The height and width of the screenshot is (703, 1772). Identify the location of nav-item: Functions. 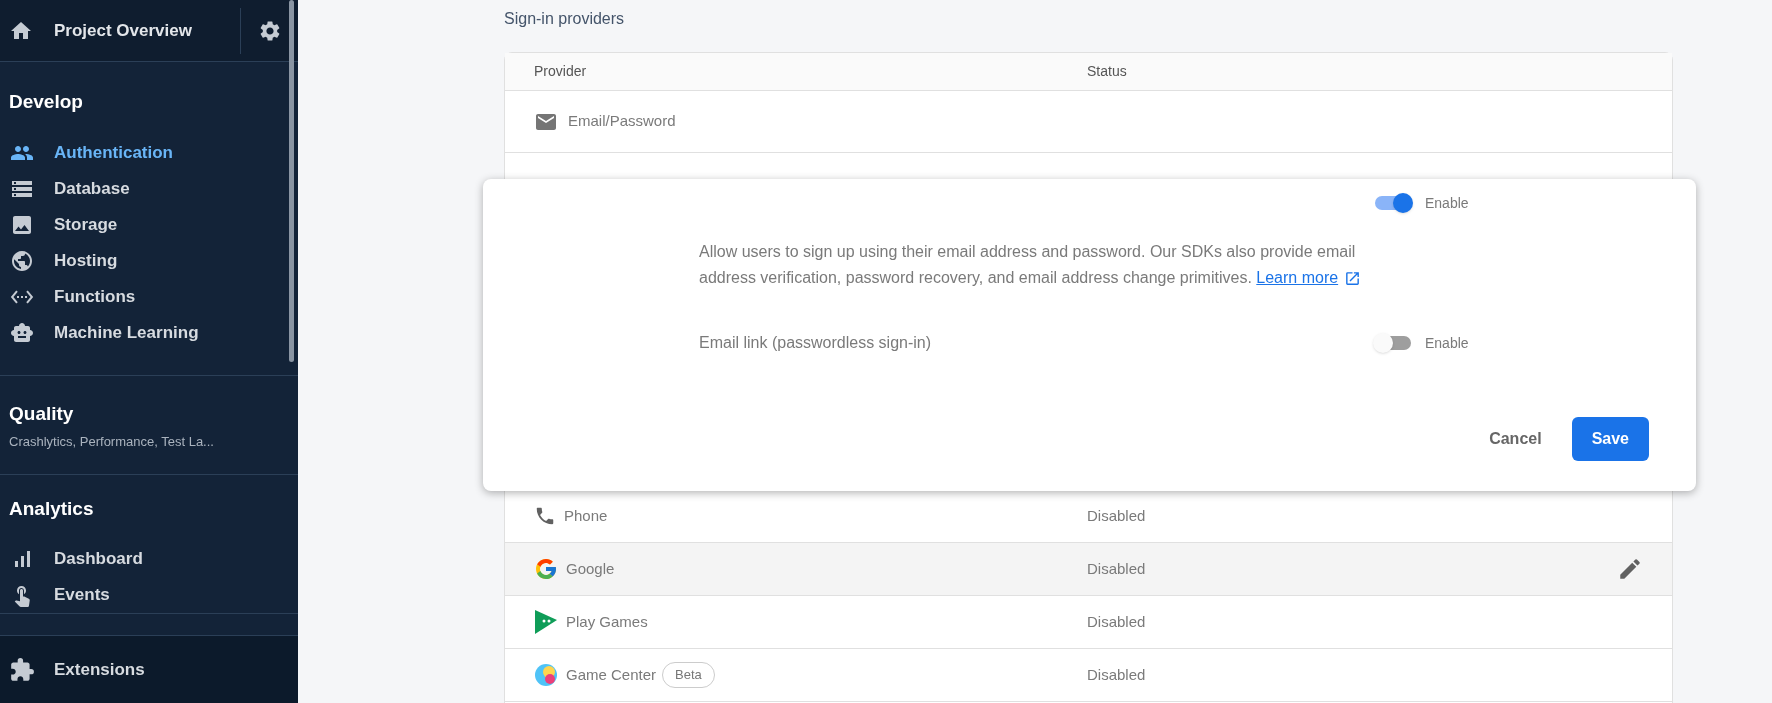
(149, 296).